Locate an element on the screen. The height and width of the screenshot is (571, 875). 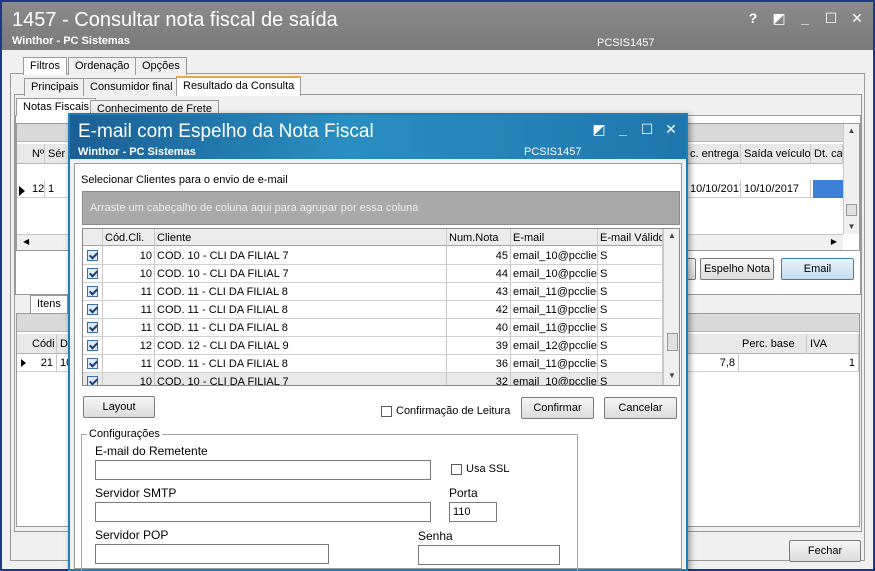
tab-filtros: Filtros is located at coordinates (45, 66).